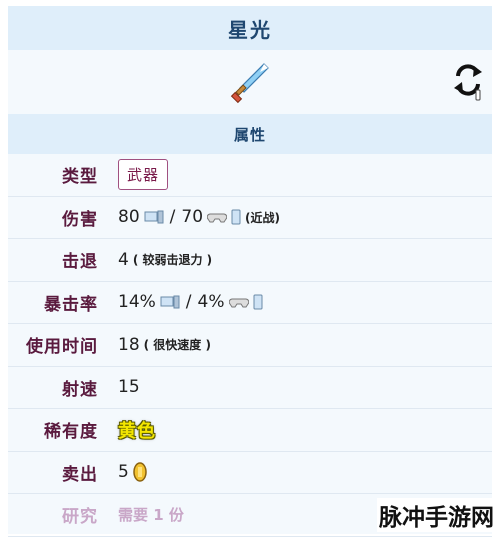 This screenshot has width=500, height=537. I want to click on velocity-value: 15, so click(129, 387).